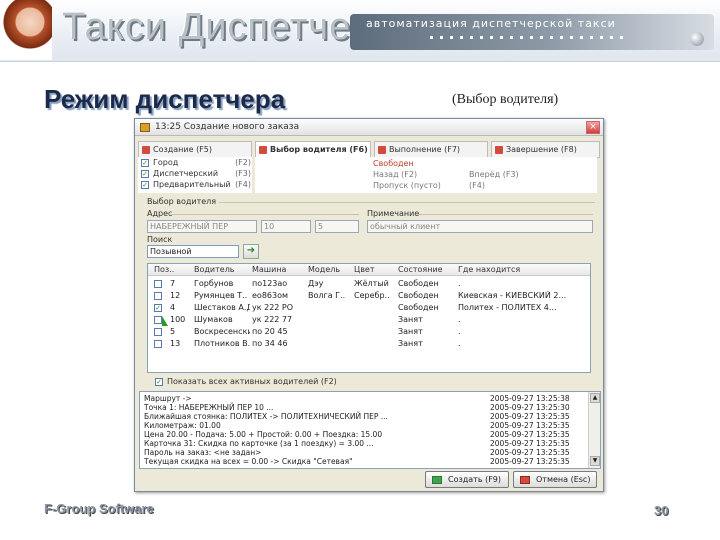  Describe the element at coordinates (446, 174) in the screenshot. I see `status-nav-line: Назад (F2) Вперёд (F3)` at that location.